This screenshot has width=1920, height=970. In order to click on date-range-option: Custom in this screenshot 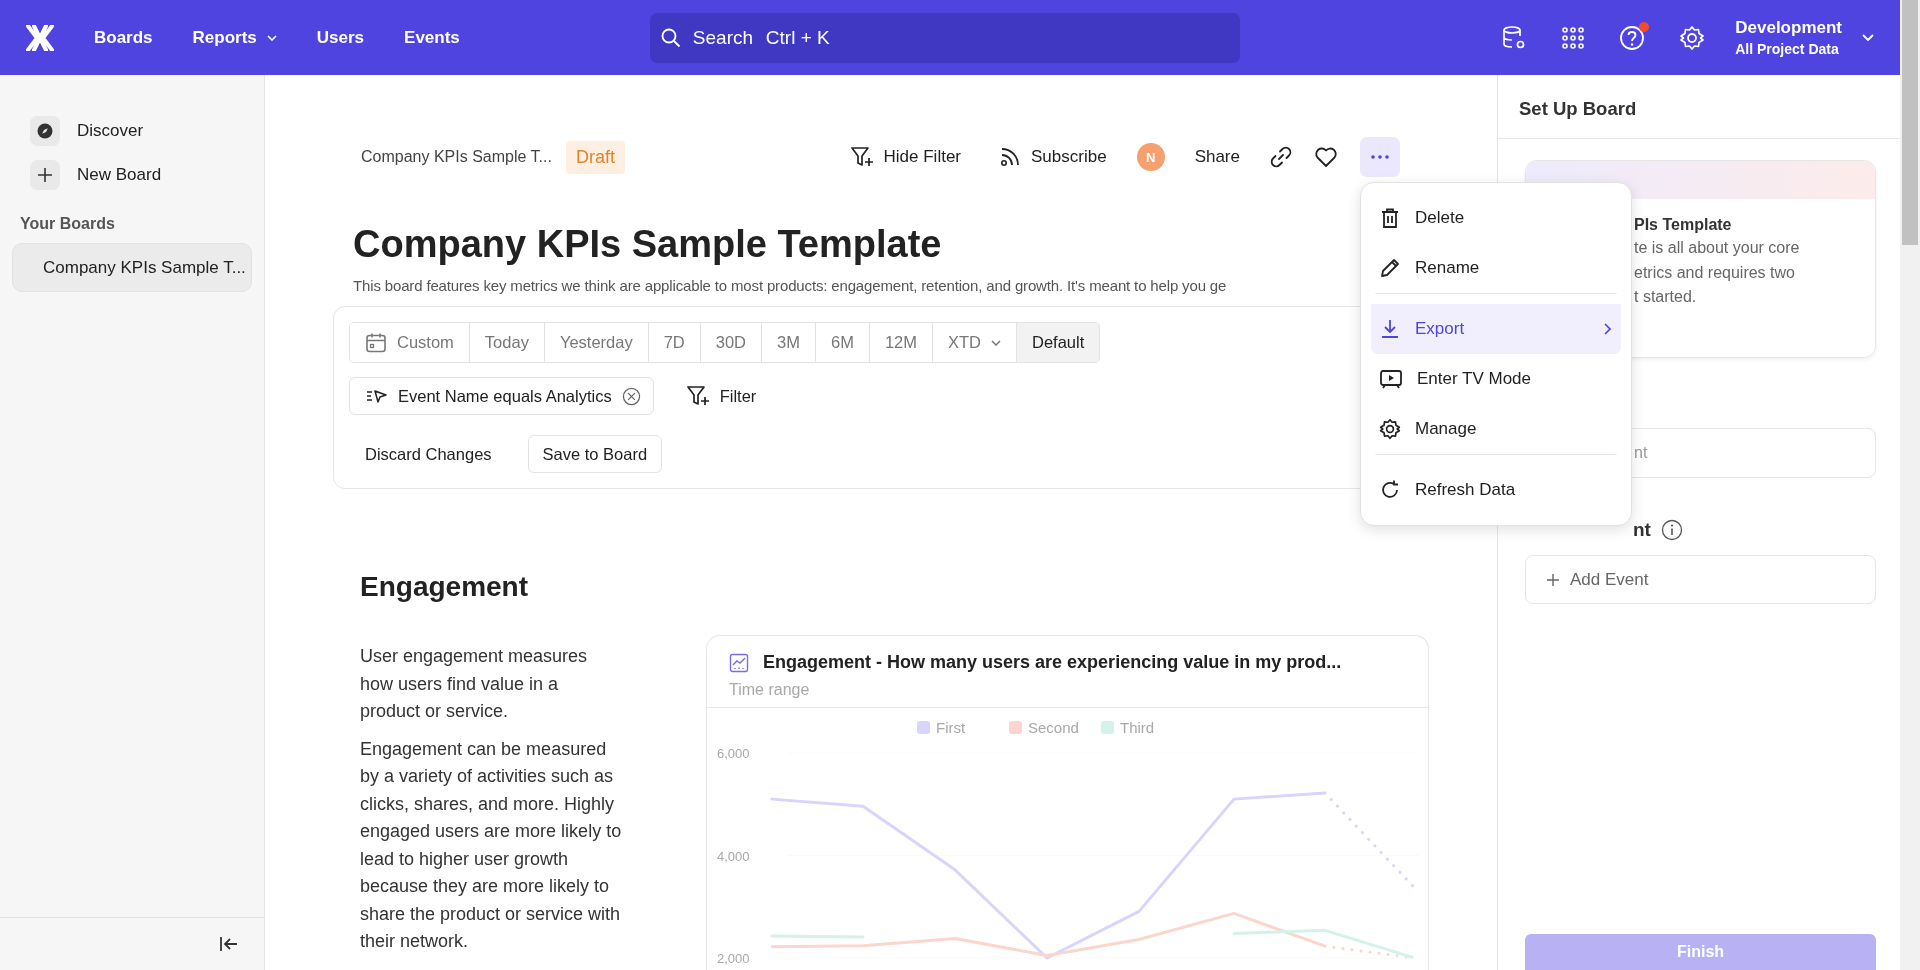, I will do `click(410, 342)`.